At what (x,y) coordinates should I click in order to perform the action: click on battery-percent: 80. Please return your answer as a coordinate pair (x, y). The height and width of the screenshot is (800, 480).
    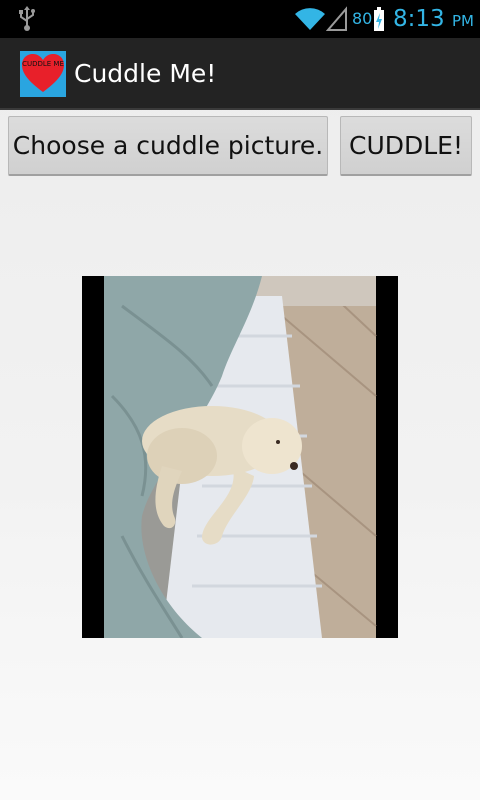
    Looking at the image, I should click on (362, 18).